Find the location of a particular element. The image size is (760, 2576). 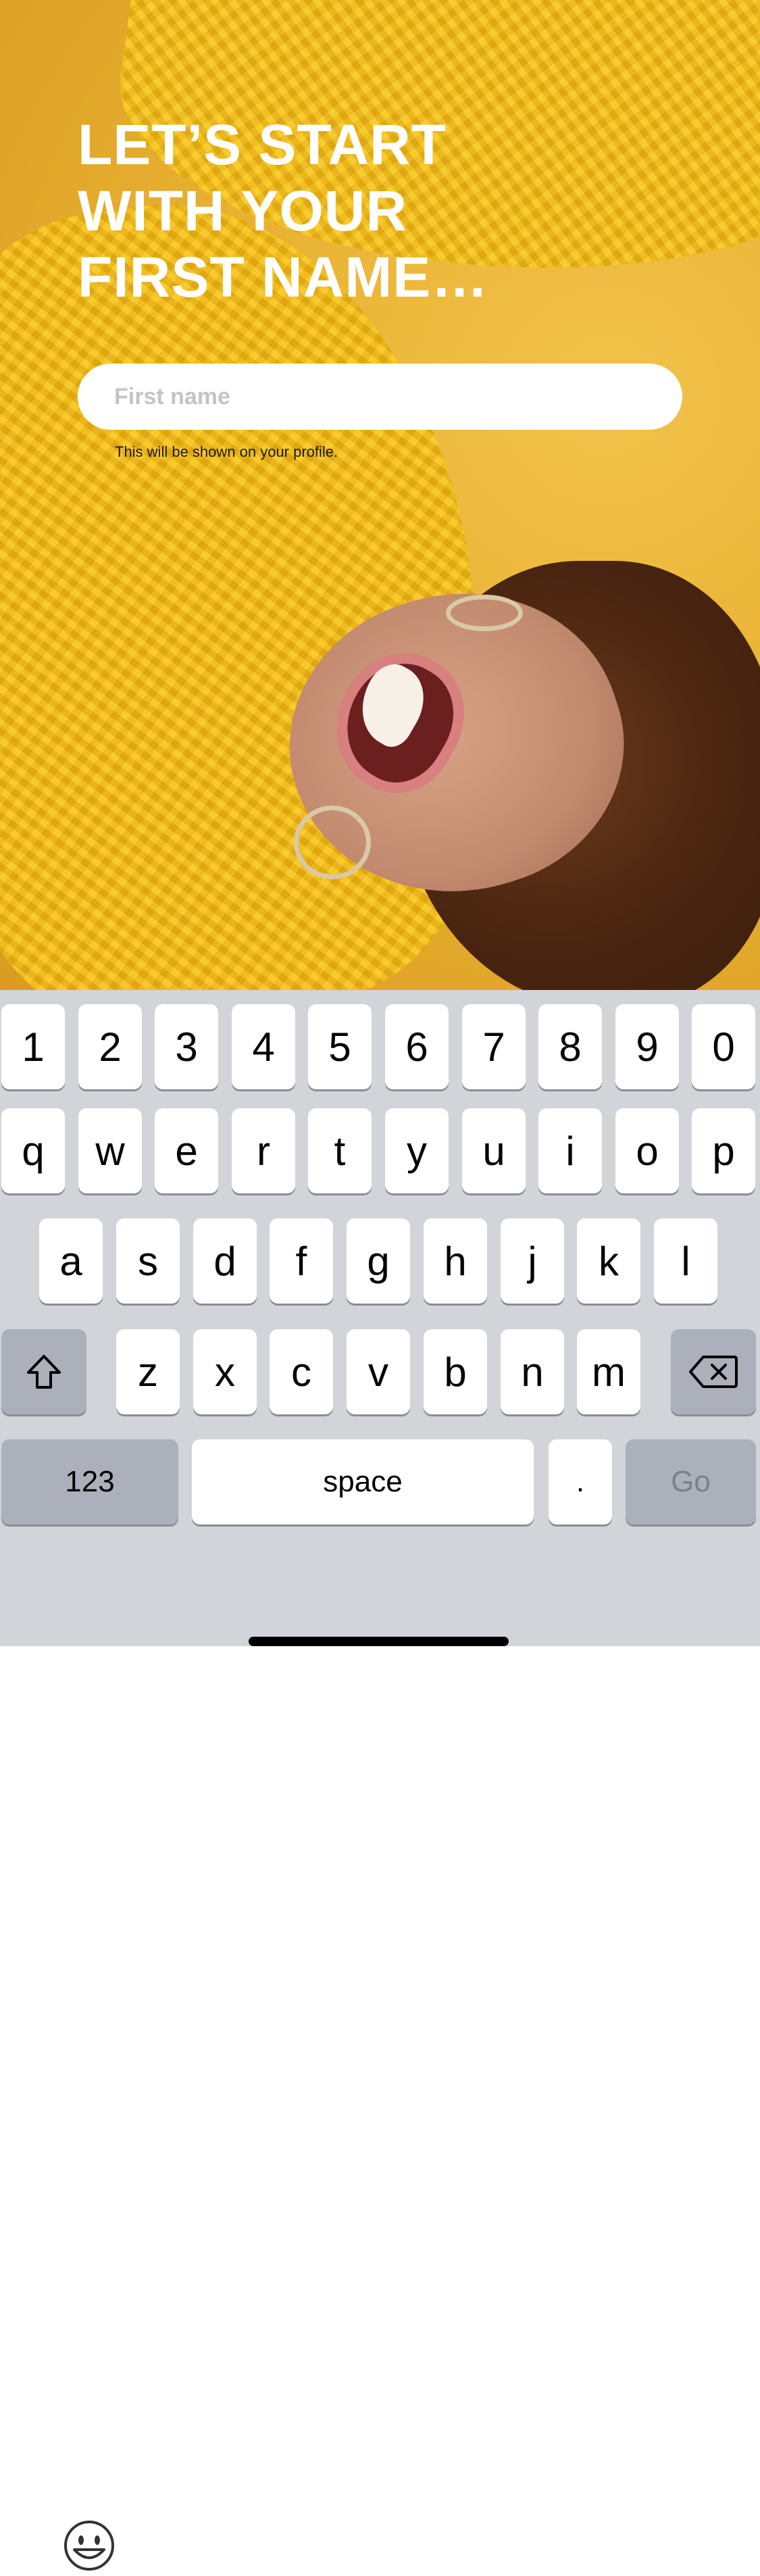

key-4: 4 is located at coordinates (263, 1046).